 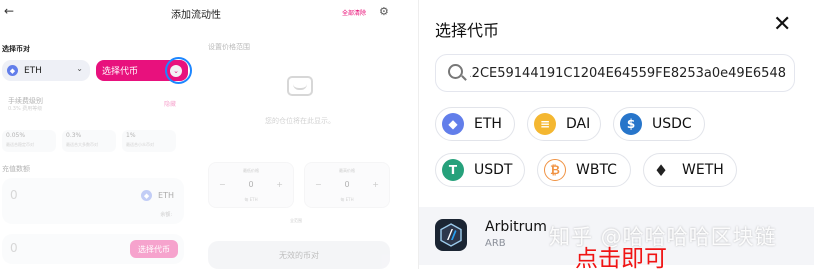 I want to click on fee-tier-percent: 1%, so click(x=131, y=135).